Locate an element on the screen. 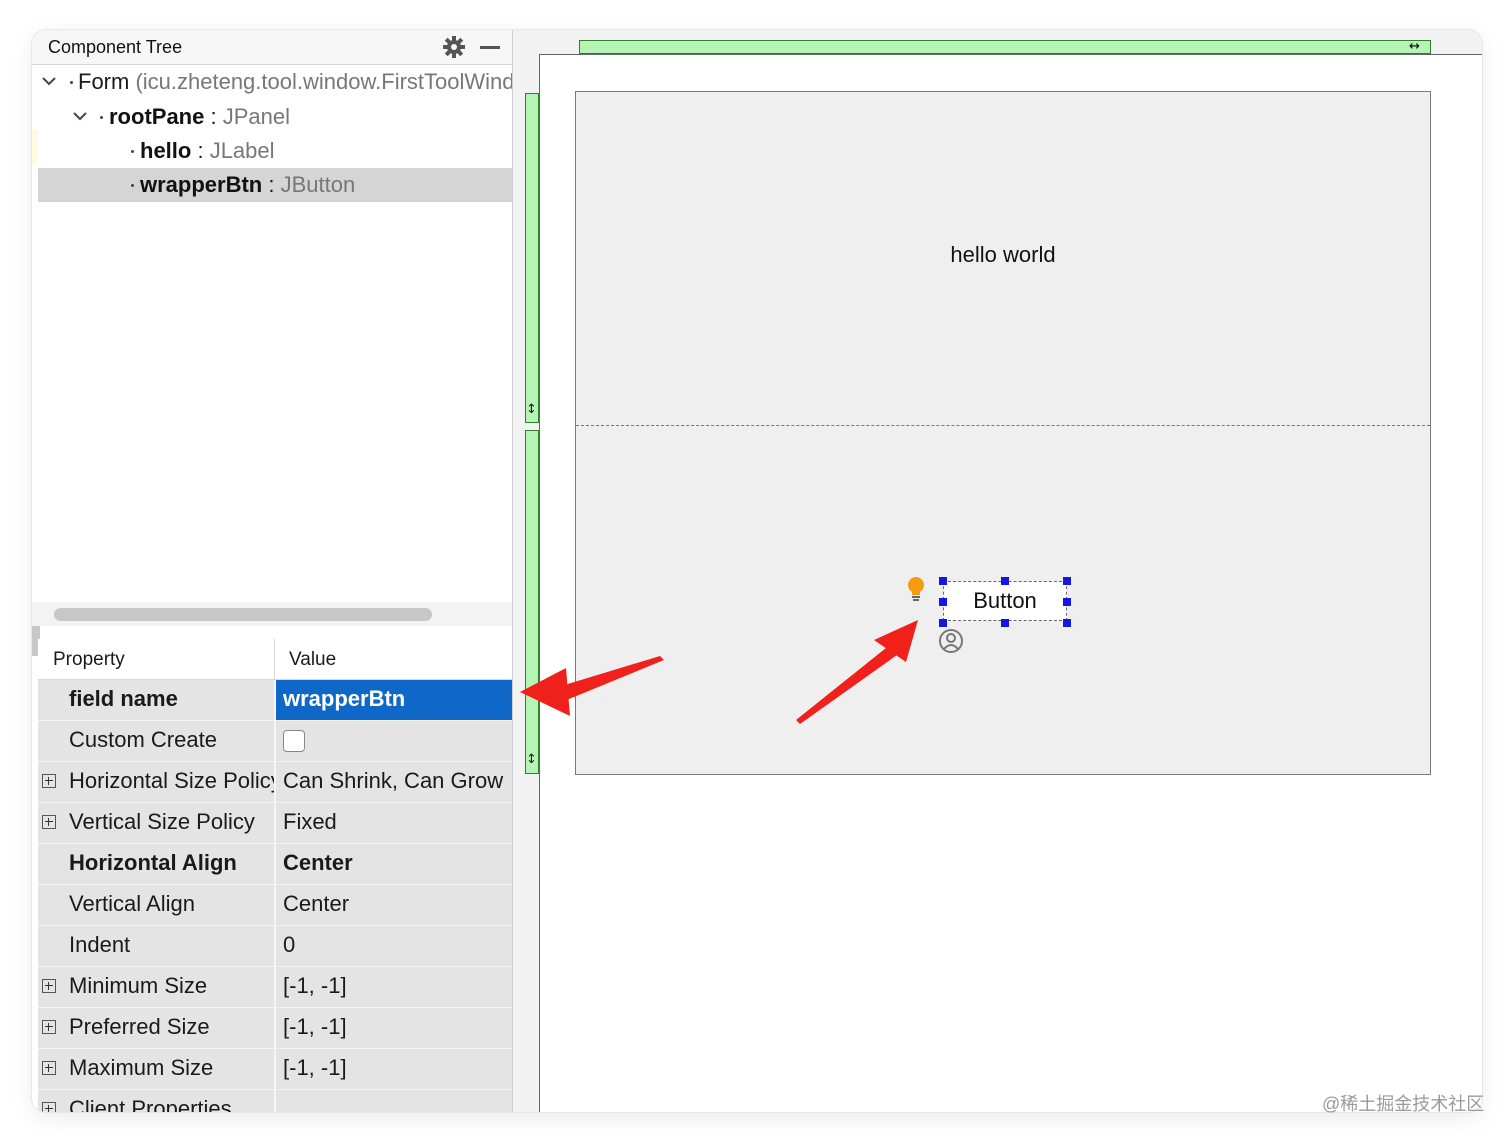 The width and height of the screenshot is (1512, 1142). collapse-icon is located at coordinates (49, 1107).